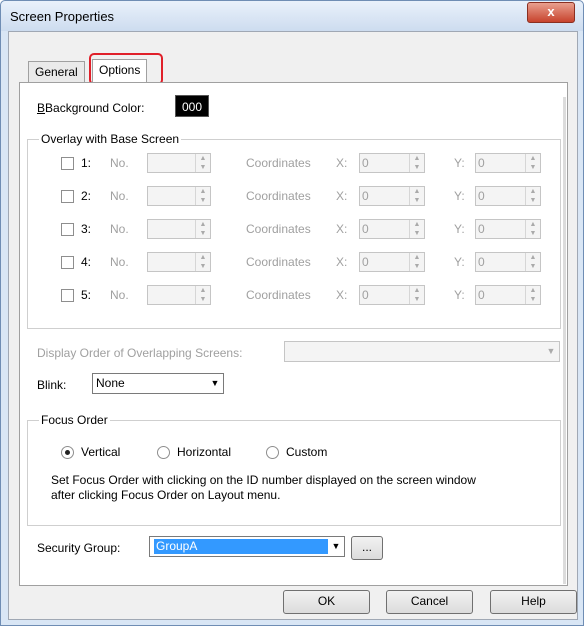 The height and width of the screenshot is (626, 584). Describe the element at coordinates (67, 452) in the screenshot. I see `radio-vertical` at that location.